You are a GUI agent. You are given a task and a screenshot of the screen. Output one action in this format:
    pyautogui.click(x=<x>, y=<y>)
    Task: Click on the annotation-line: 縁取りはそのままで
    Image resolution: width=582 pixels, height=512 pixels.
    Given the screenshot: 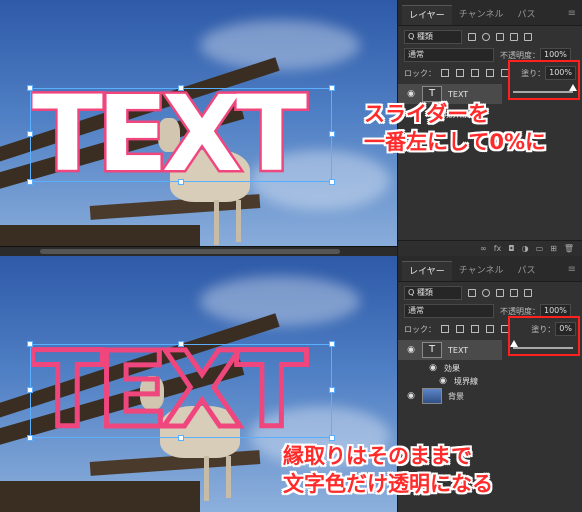 What is the action you would take?
    pyautogui.click(x=377, y=456)
    